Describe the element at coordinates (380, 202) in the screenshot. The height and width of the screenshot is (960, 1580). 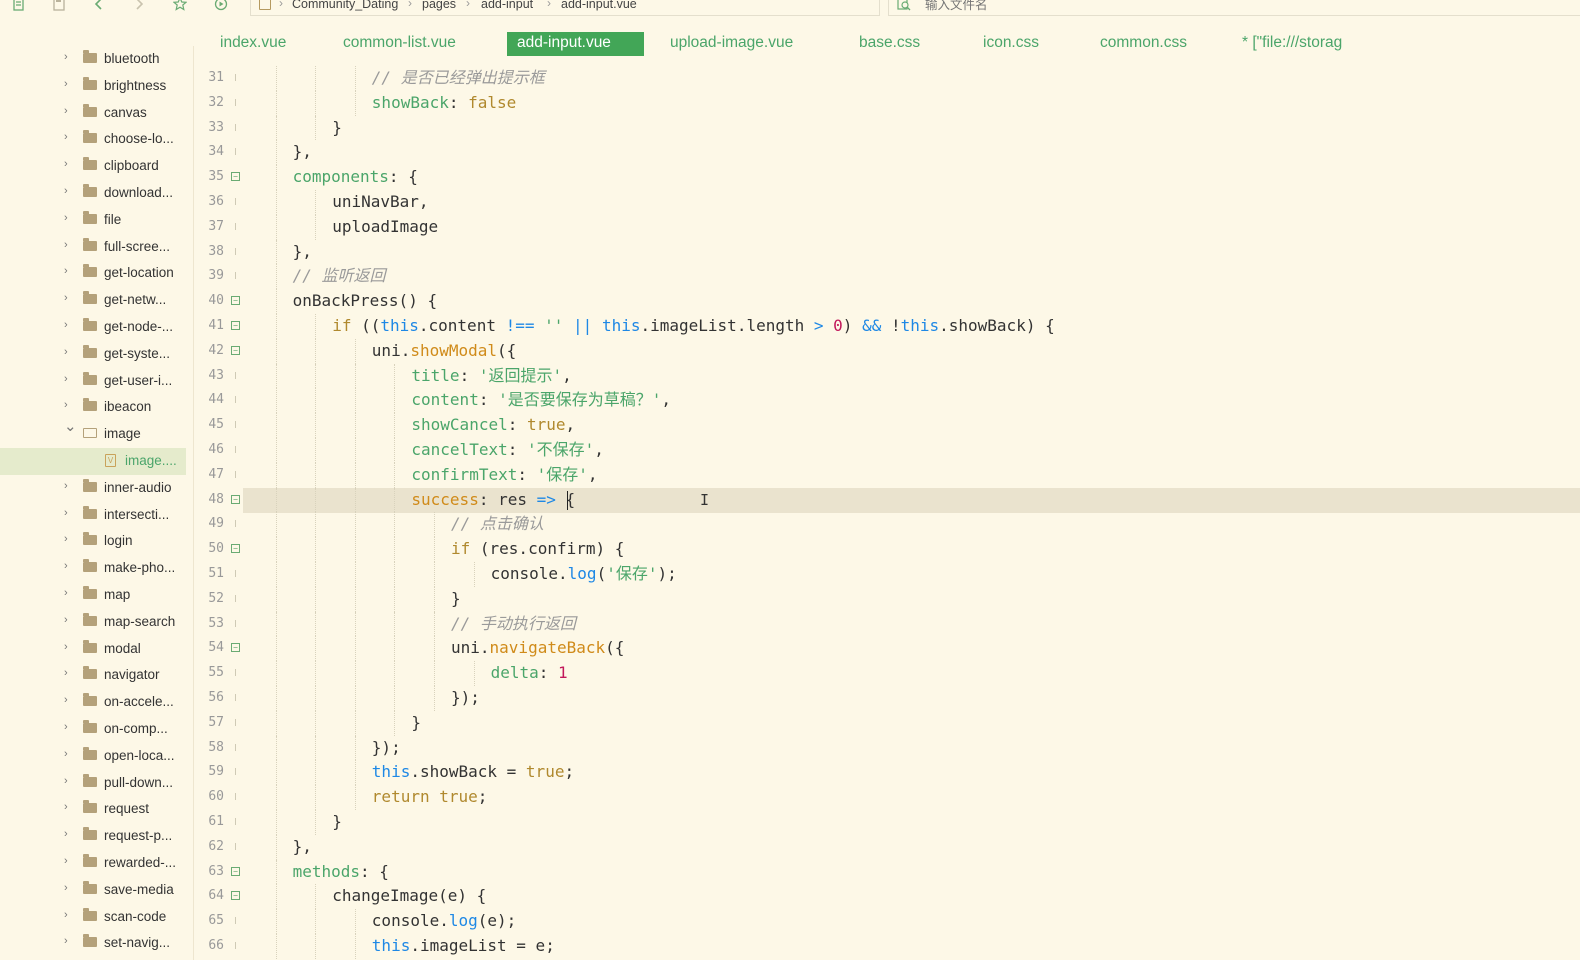
I see `code-line: uniNavBar,` at that location.